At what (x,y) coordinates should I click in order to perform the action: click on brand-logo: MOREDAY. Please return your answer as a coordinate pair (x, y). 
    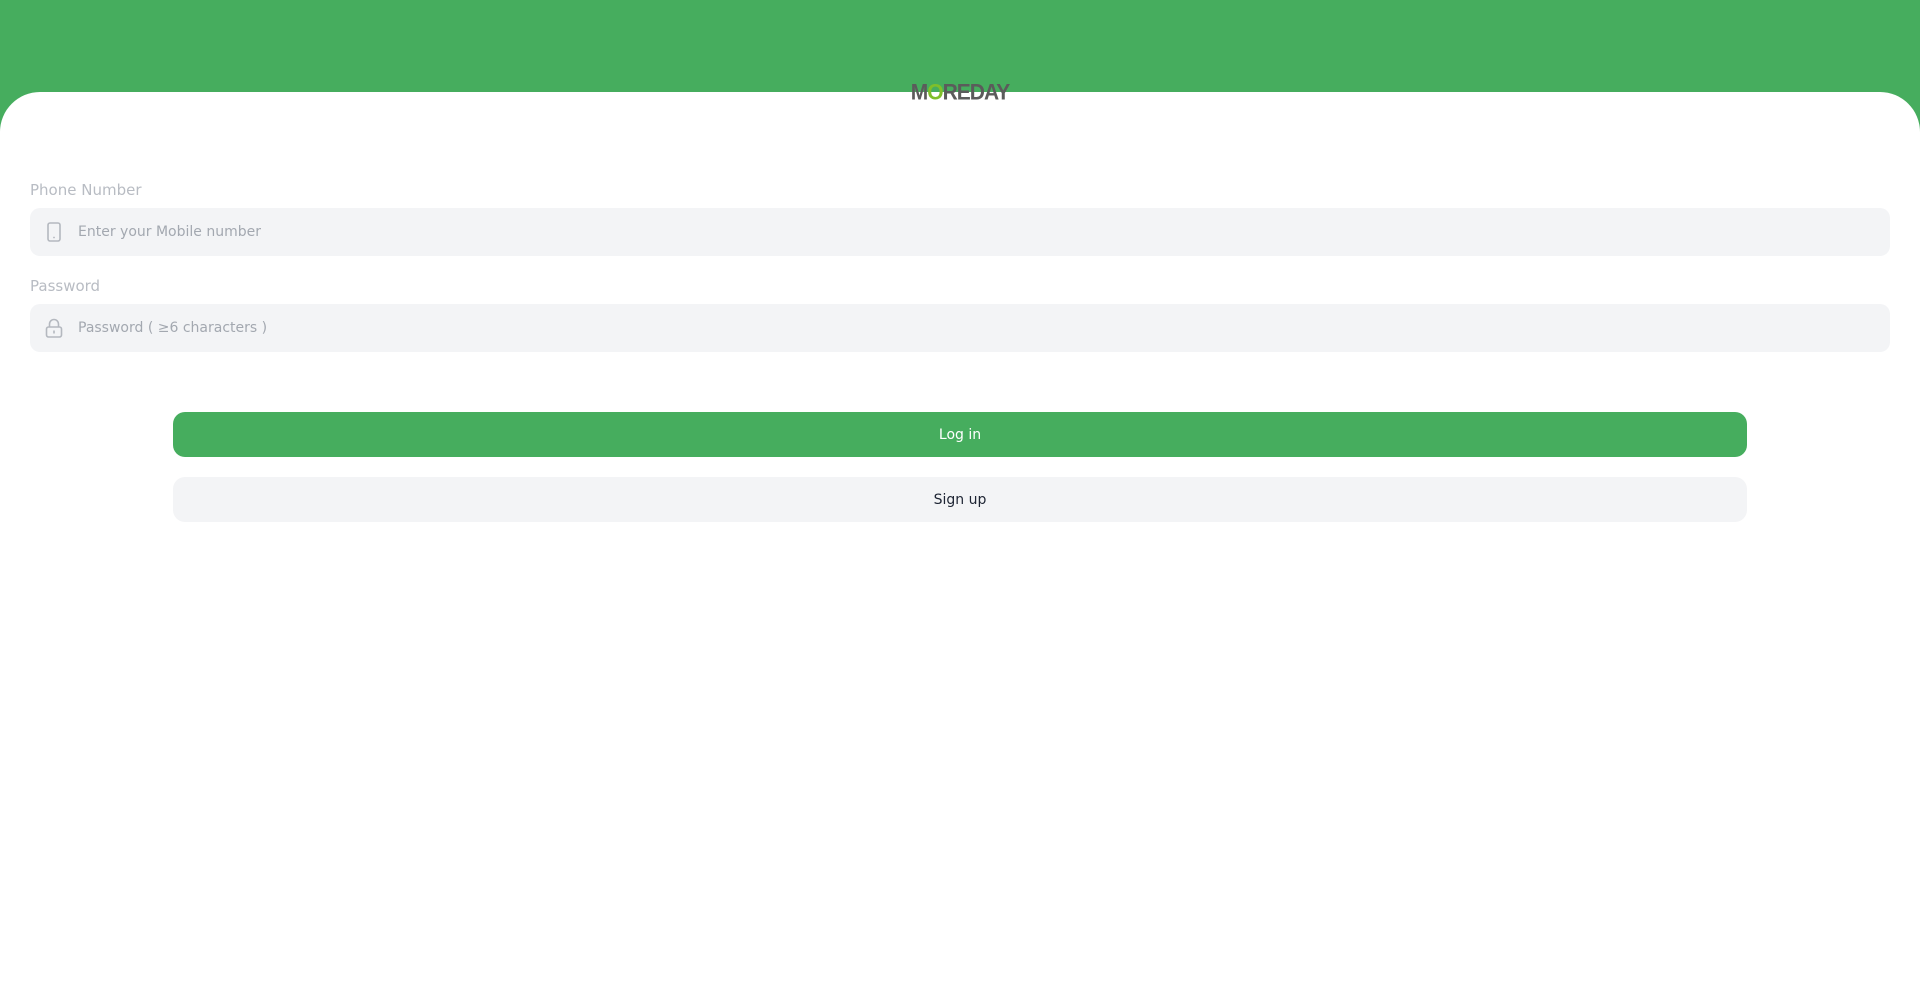
    Looking at the image, I should click on (960, 93).